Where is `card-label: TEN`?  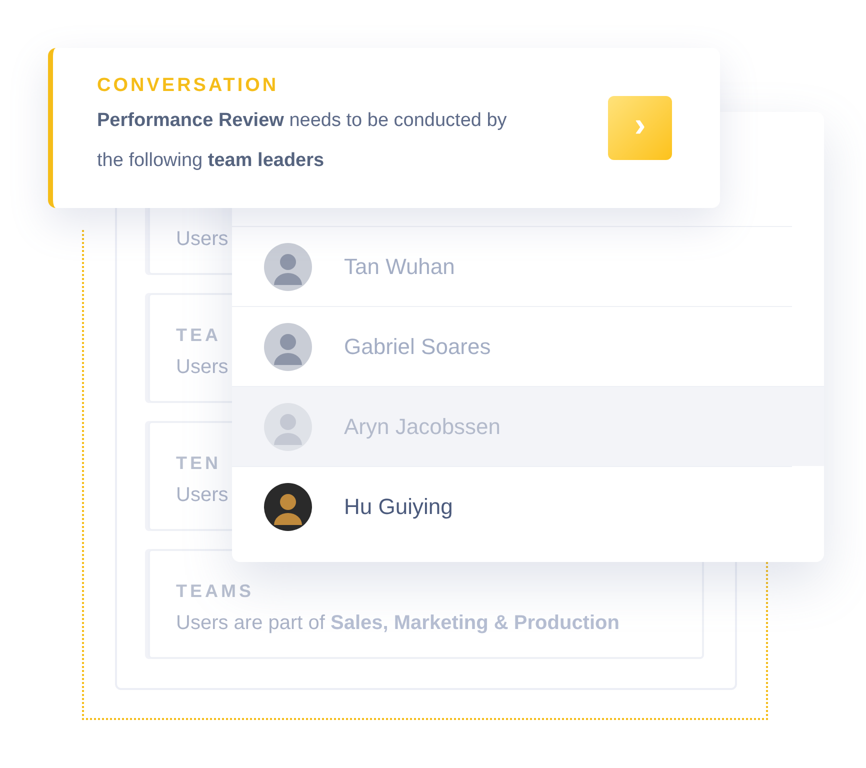 card-label: TEN is located at coordinates (198, 463).